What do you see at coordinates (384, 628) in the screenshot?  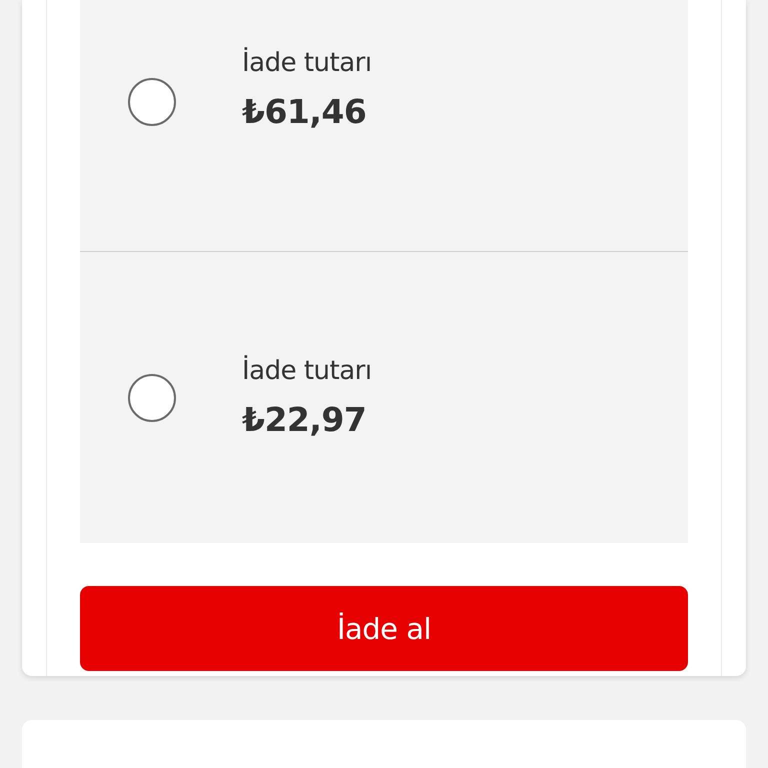 I see `refund-button: İade al` at bounding box center [384, 628].